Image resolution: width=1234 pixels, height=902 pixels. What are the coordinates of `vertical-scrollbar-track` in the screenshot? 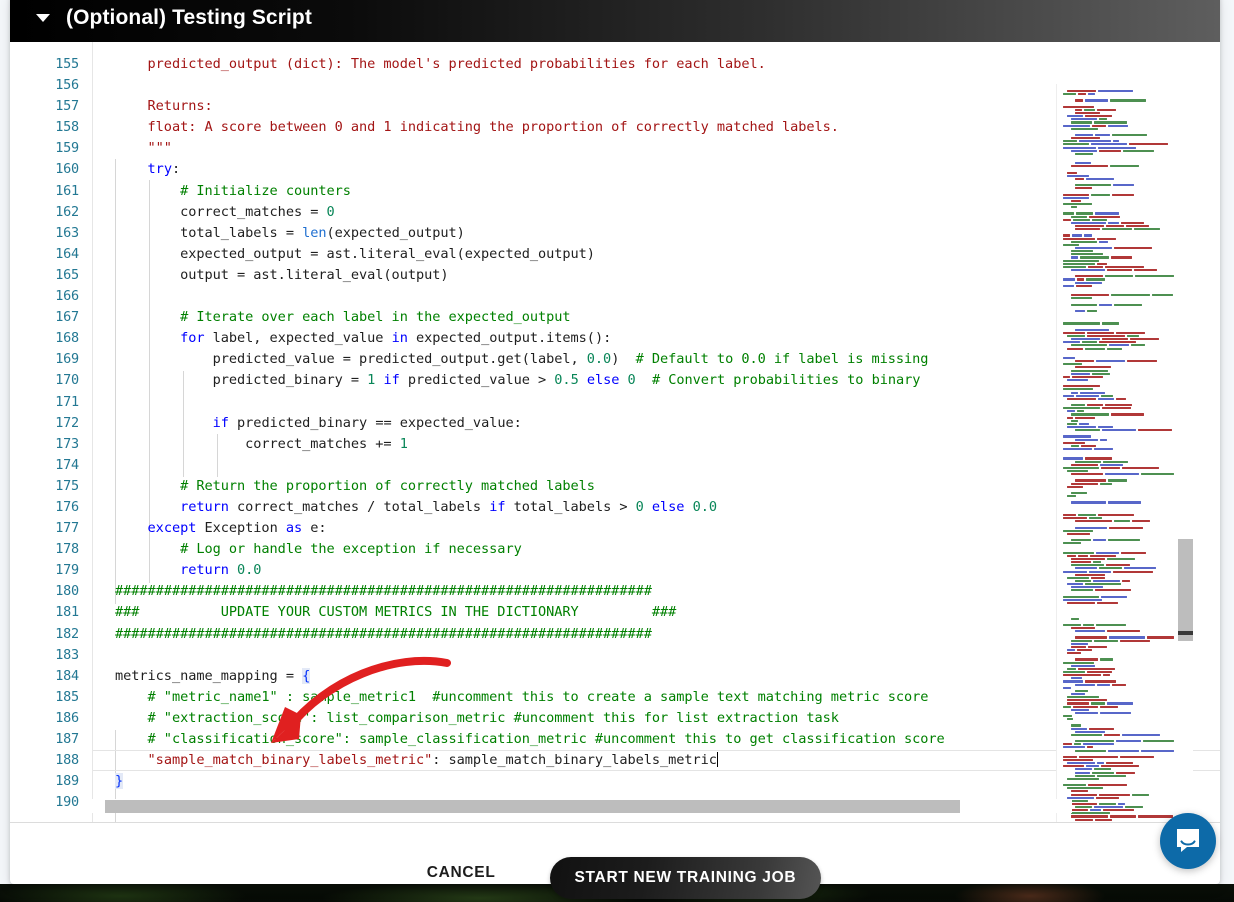 It's located at (1185, 453).